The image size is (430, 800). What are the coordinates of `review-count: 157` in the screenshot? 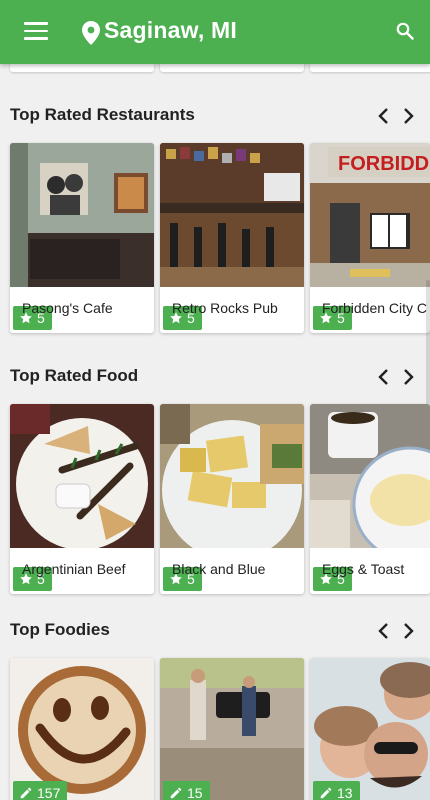 It's located at (49, 792).